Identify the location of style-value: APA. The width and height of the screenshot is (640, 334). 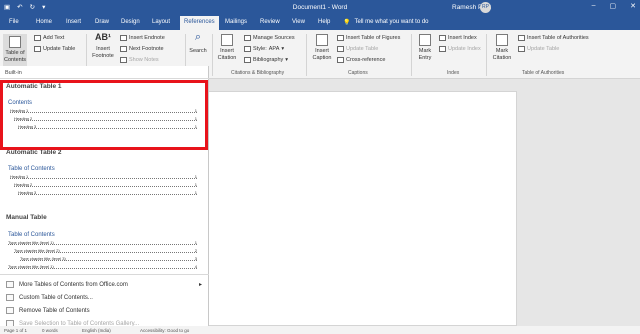
(274, 49).